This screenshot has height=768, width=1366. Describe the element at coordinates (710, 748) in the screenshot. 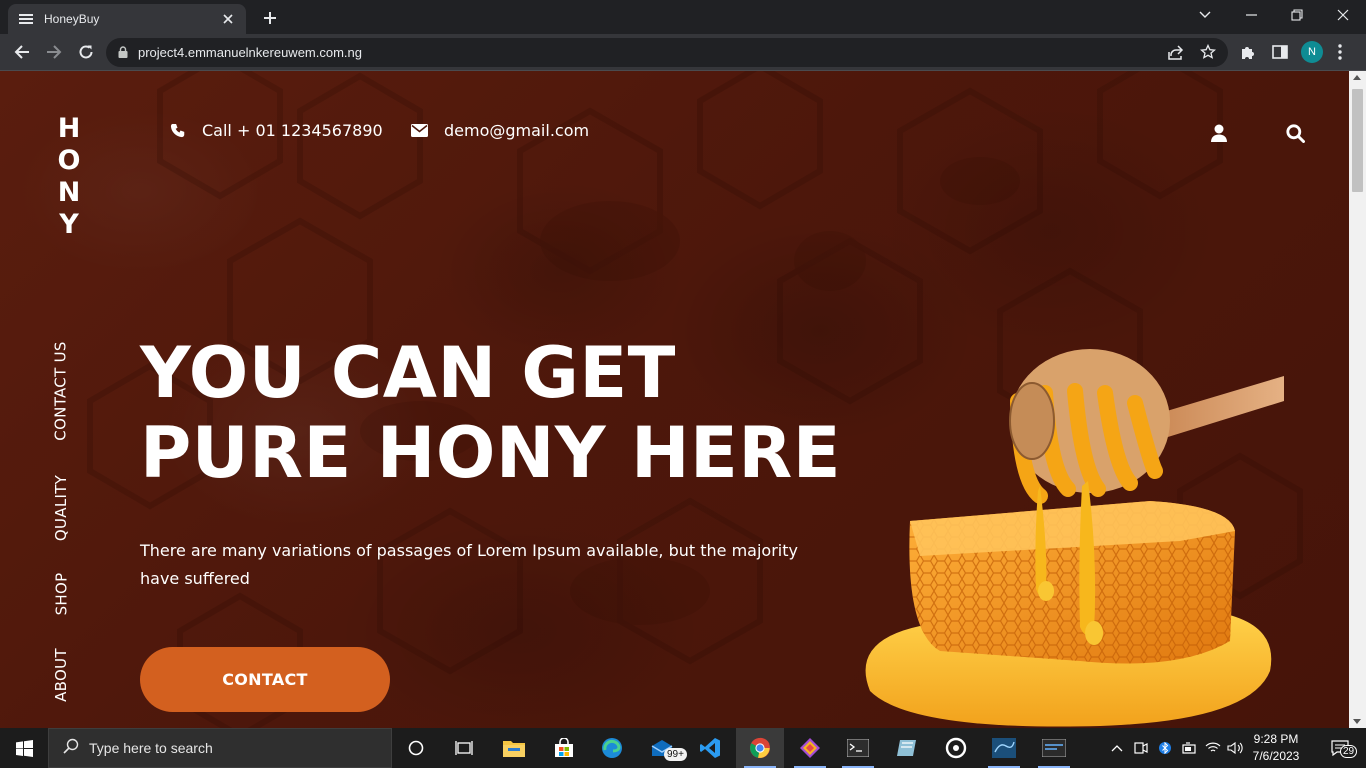

I see `vscode-icon` at that location.